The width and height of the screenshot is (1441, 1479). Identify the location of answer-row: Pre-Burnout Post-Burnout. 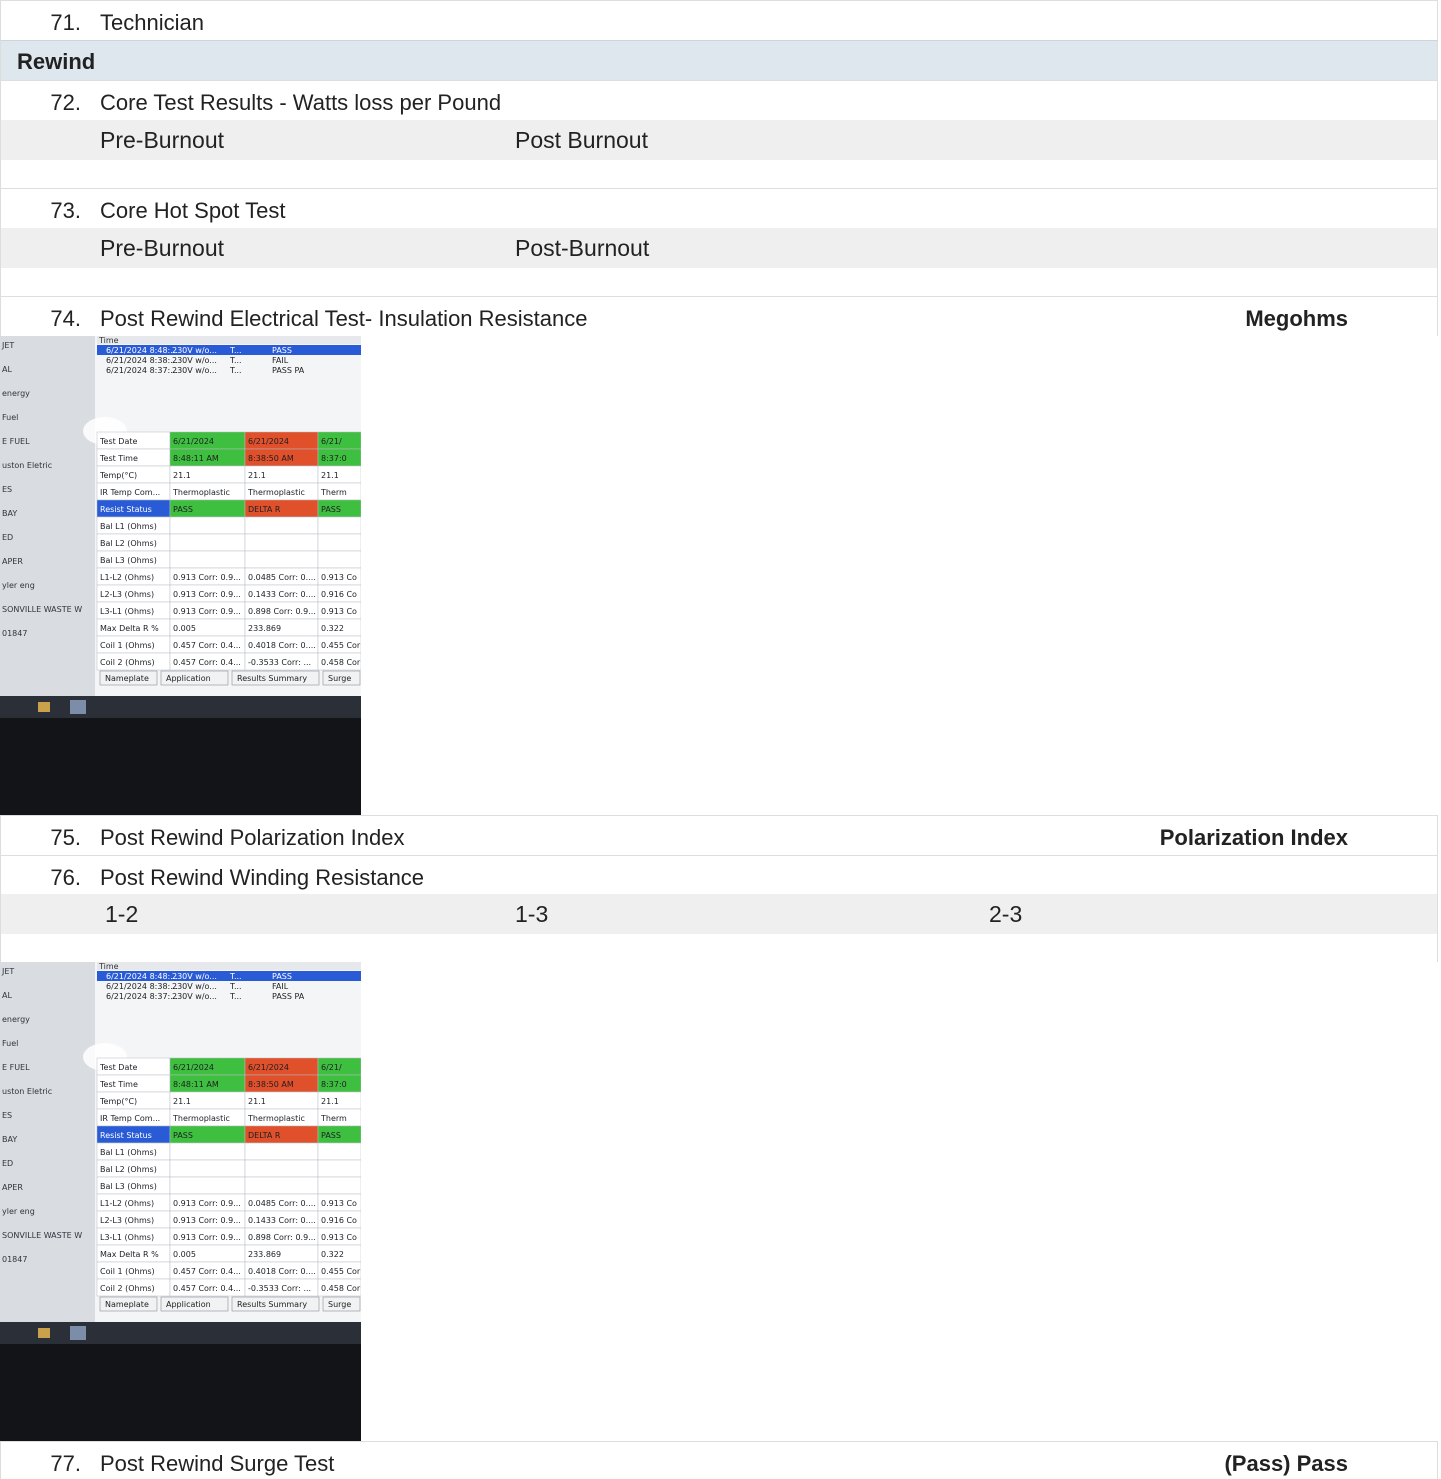
(719, 248).